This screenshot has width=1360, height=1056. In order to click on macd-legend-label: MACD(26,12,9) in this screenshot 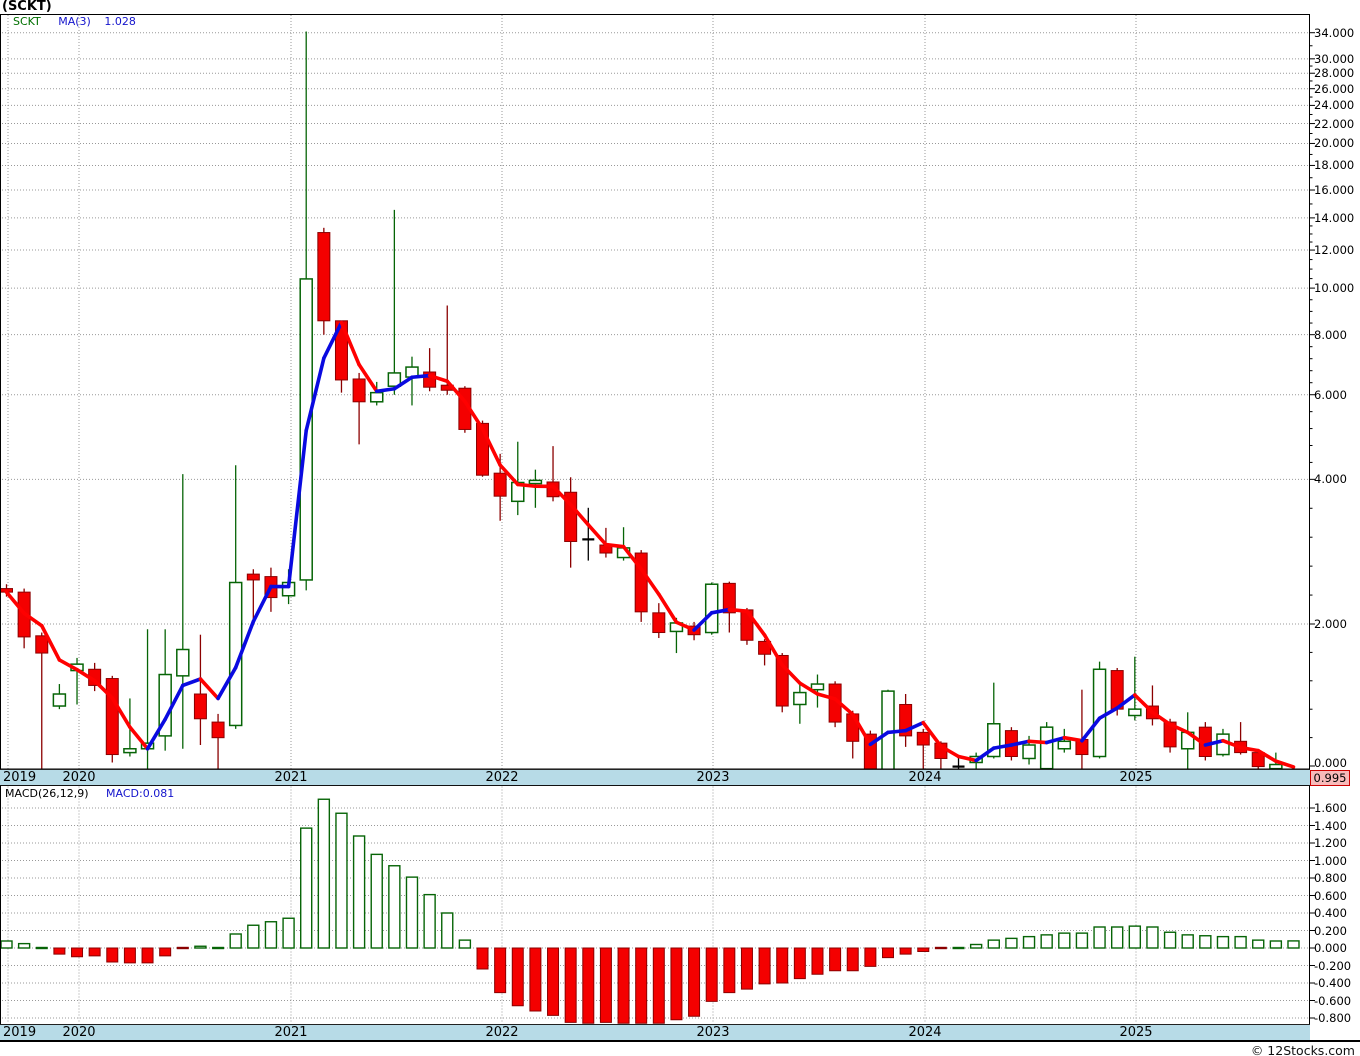, I will do `click(47, 793)`.